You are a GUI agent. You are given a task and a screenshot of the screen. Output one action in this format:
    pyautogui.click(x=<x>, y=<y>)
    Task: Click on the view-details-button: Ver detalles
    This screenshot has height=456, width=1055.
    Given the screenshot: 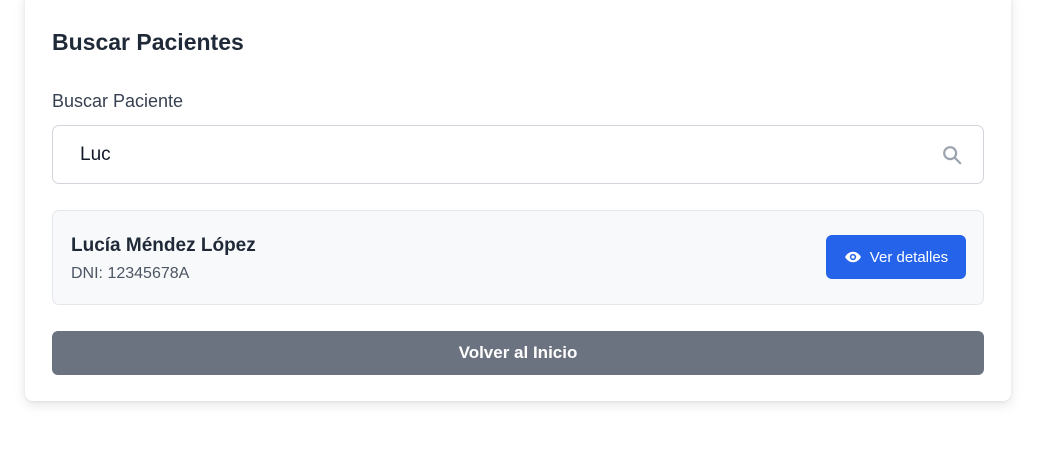 What is the action you would take?
    pyautogui.click(x=896, y=257)
    